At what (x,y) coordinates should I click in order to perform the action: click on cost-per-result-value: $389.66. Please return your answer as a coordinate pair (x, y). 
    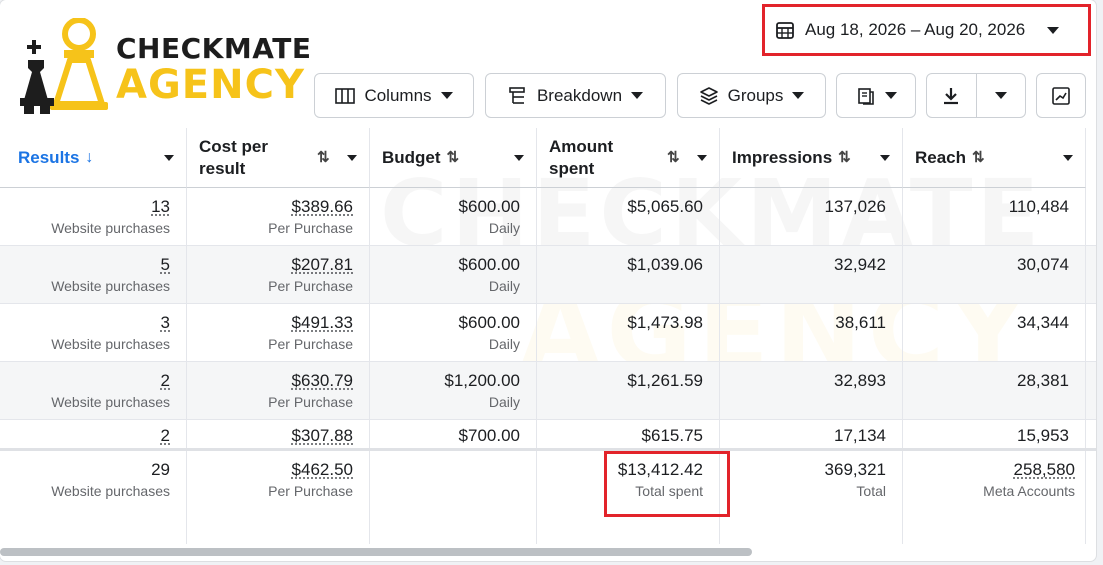
    Looking at the image, I should click on (270, 207).